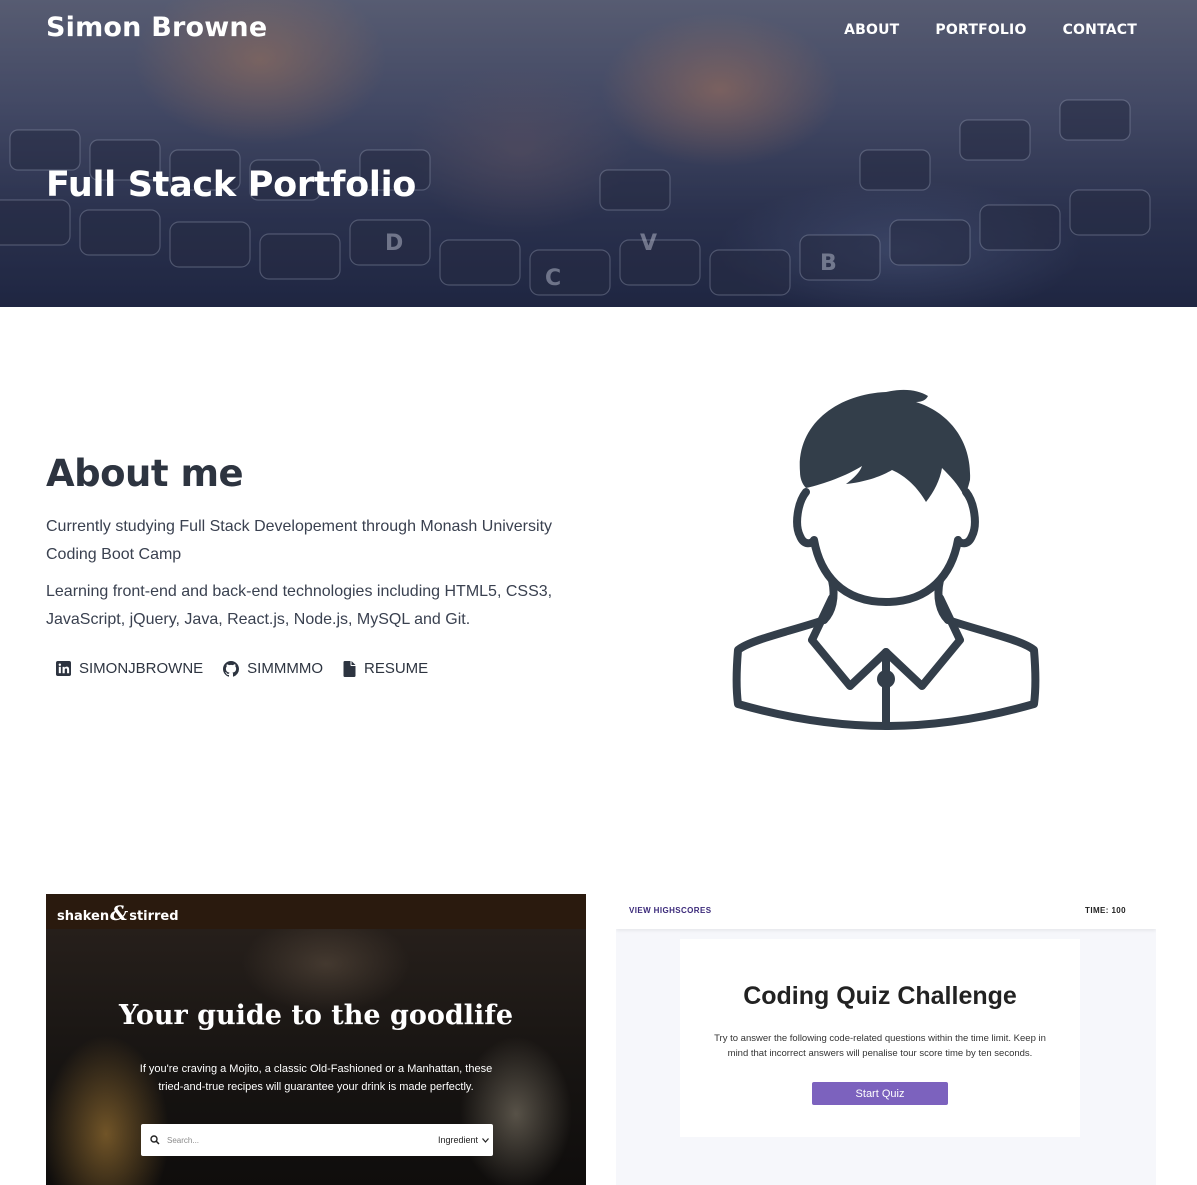  I want to click on cocktail-search-bar: Search... Ingredient, so click(317, 1140).